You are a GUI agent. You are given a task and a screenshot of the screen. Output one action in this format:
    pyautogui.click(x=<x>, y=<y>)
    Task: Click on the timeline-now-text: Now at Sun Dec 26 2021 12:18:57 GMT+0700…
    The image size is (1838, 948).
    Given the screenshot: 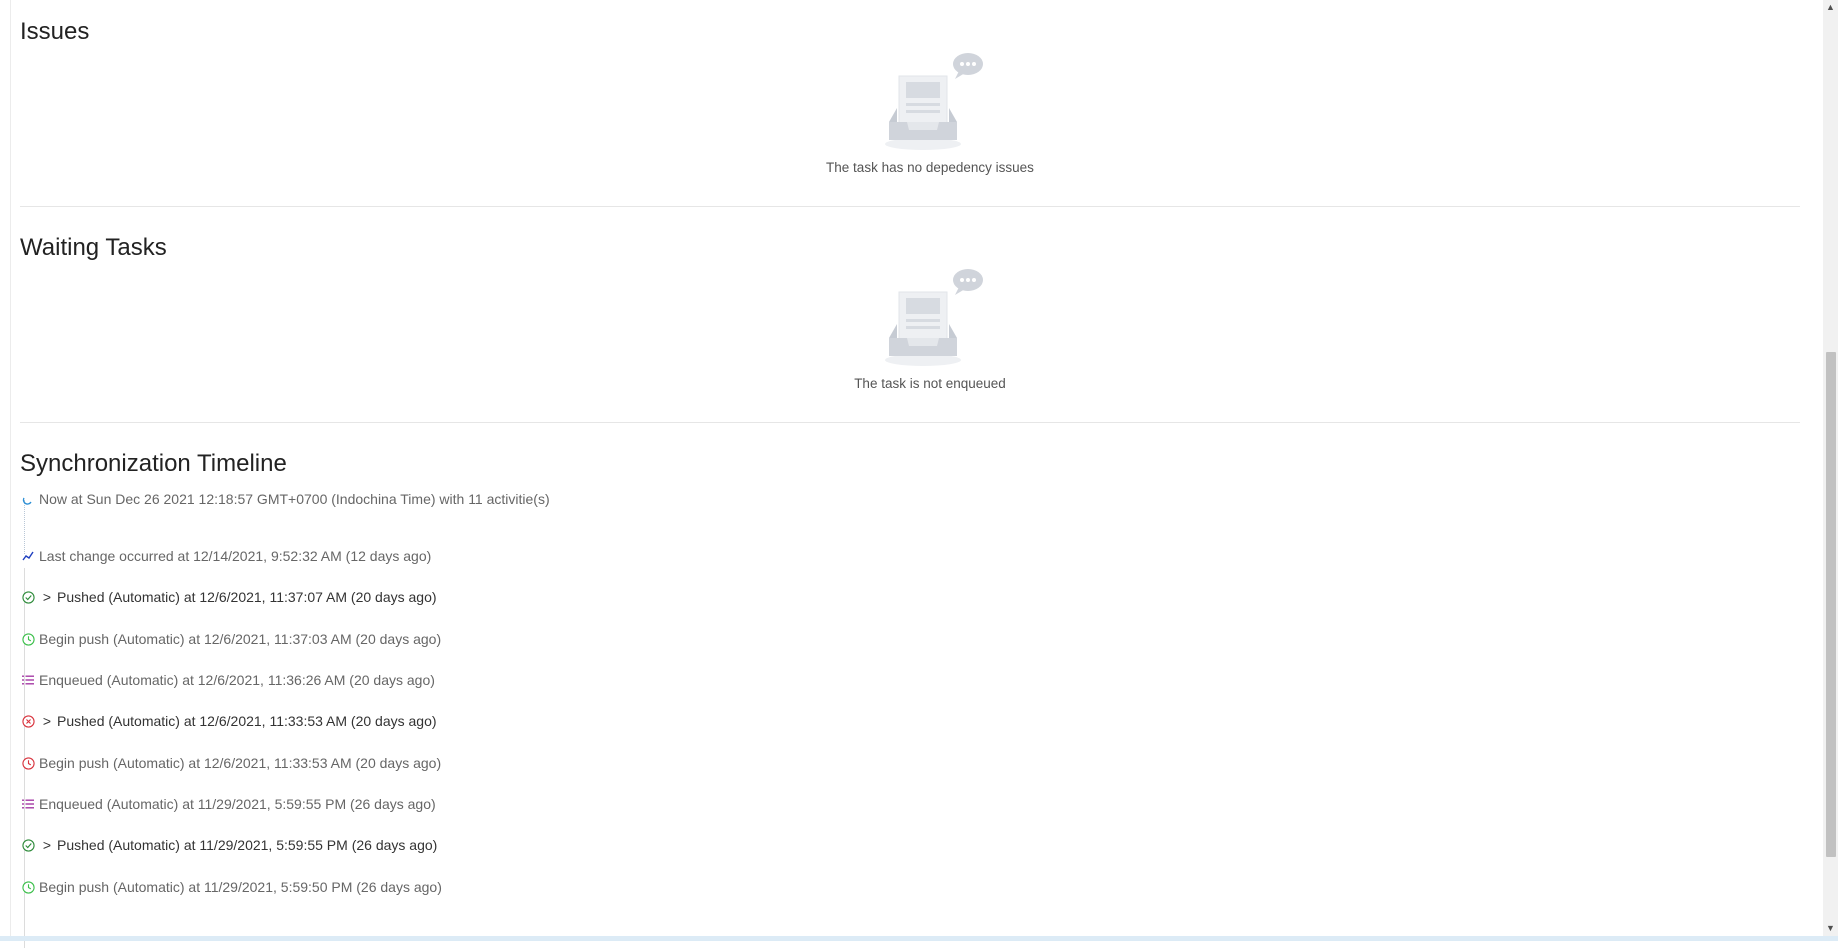 What is the action you would take?
    pyautogui.click(x=294, y=499)
    